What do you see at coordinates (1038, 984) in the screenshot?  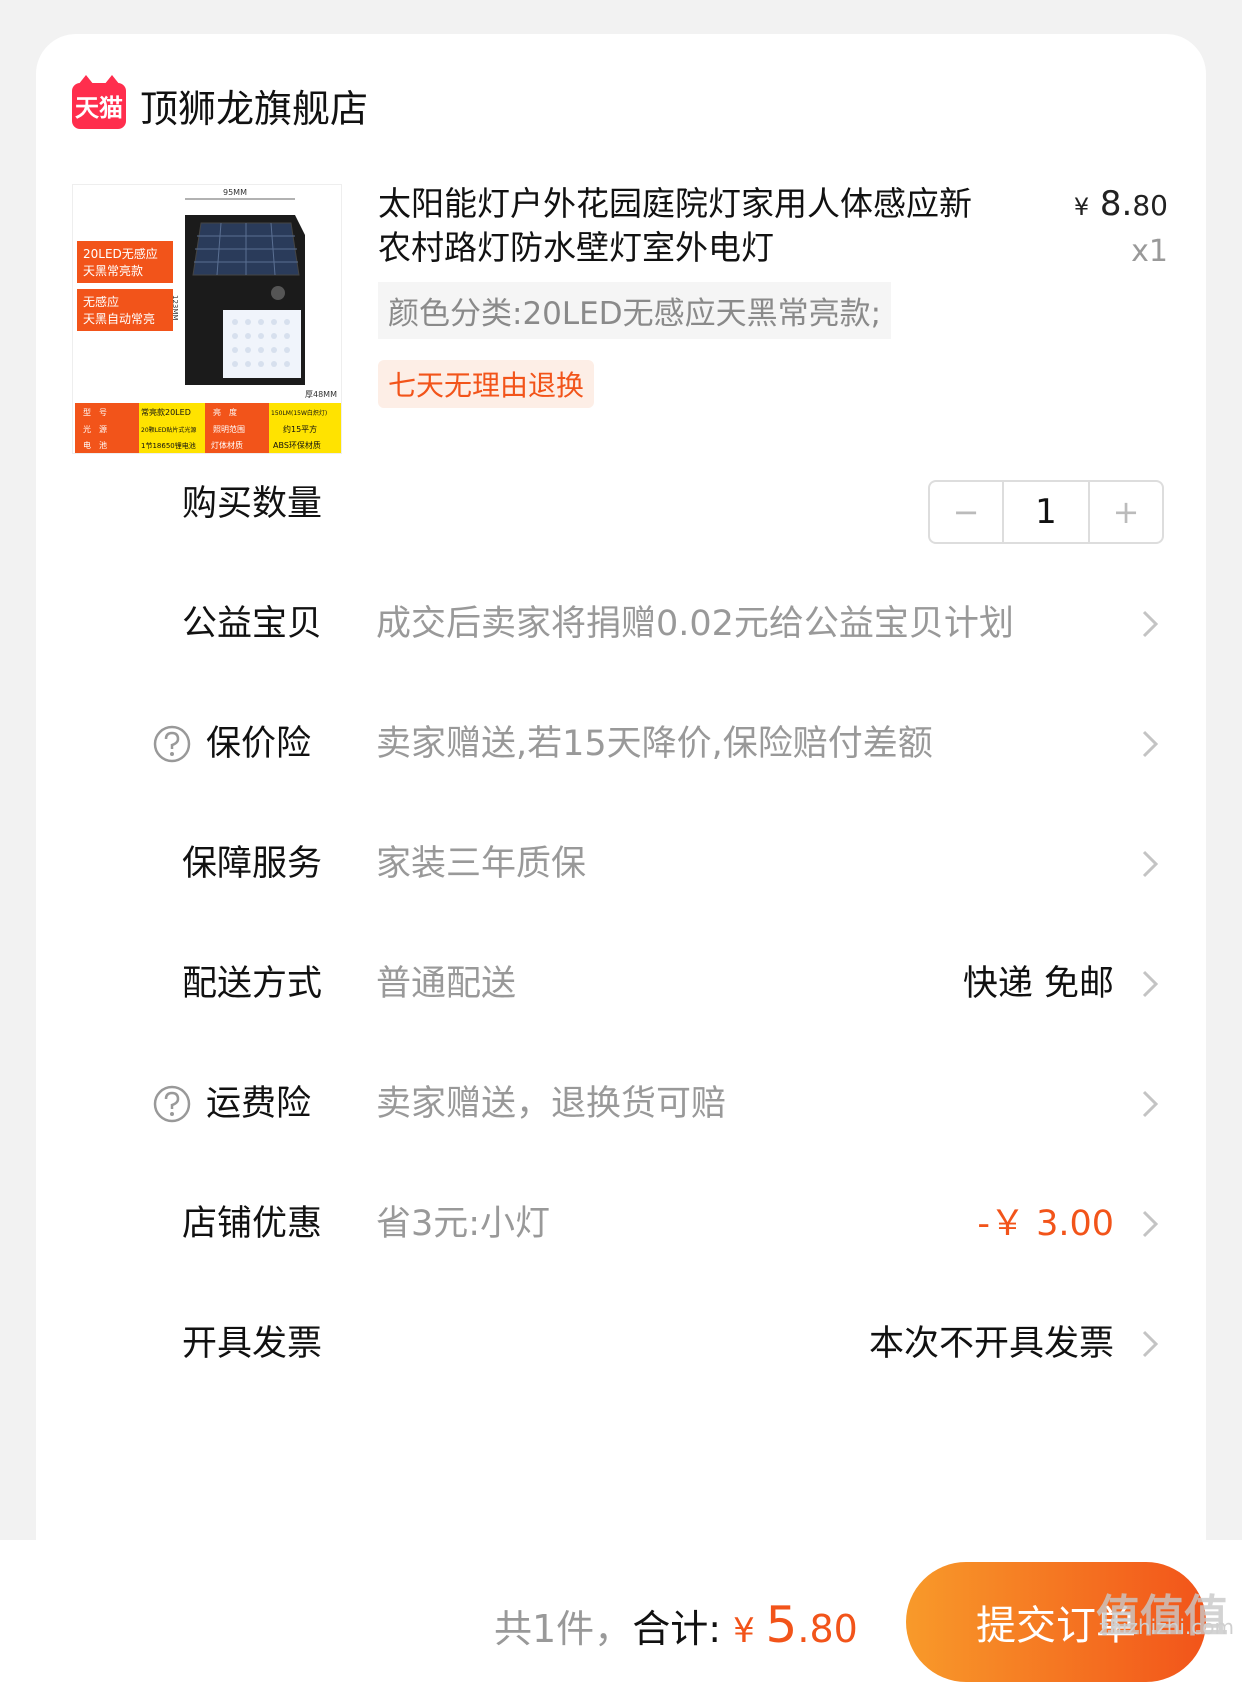 I see `delivery-method: 快递 免邮` at bounding box center [1038, 984].